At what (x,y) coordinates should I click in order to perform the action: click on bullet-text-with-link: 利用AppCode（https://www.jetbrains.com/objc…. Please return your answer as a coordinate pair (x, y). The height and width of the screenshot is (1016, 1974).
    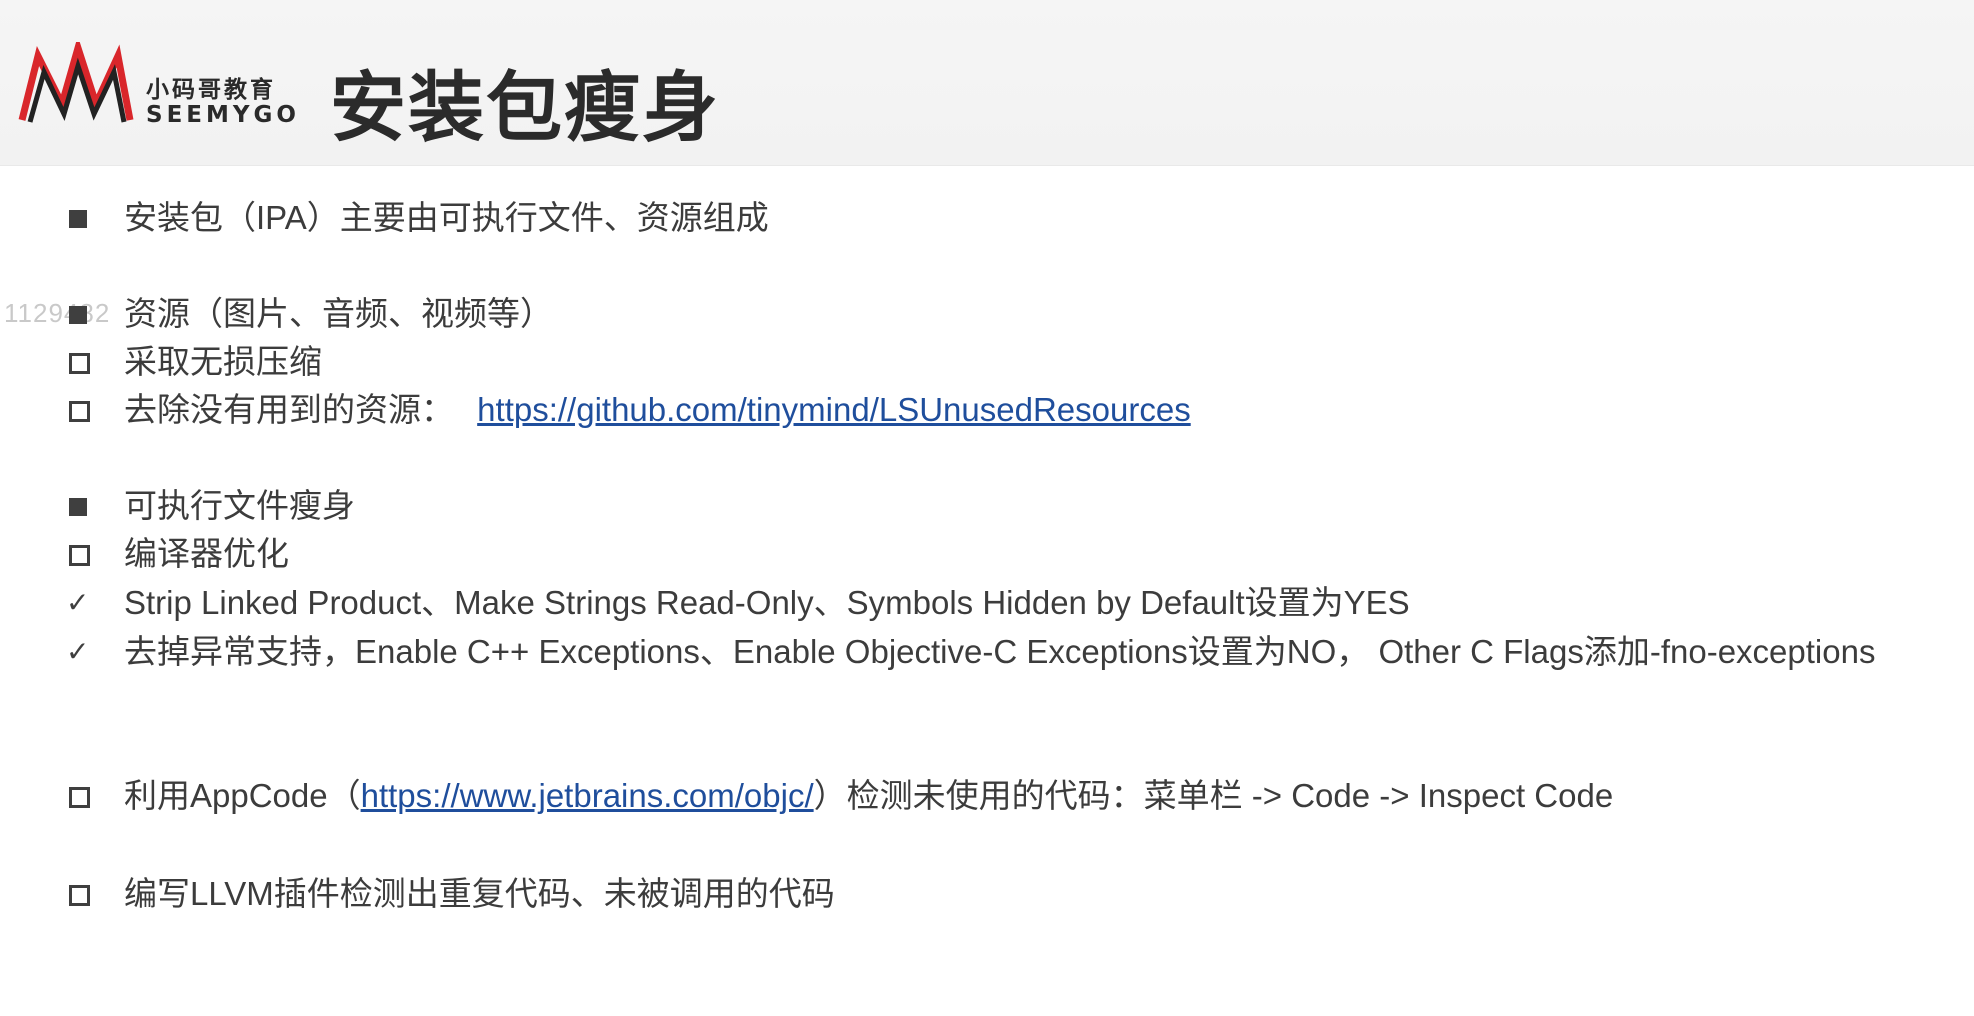
    Looking at the image, I should click on (868, 796).